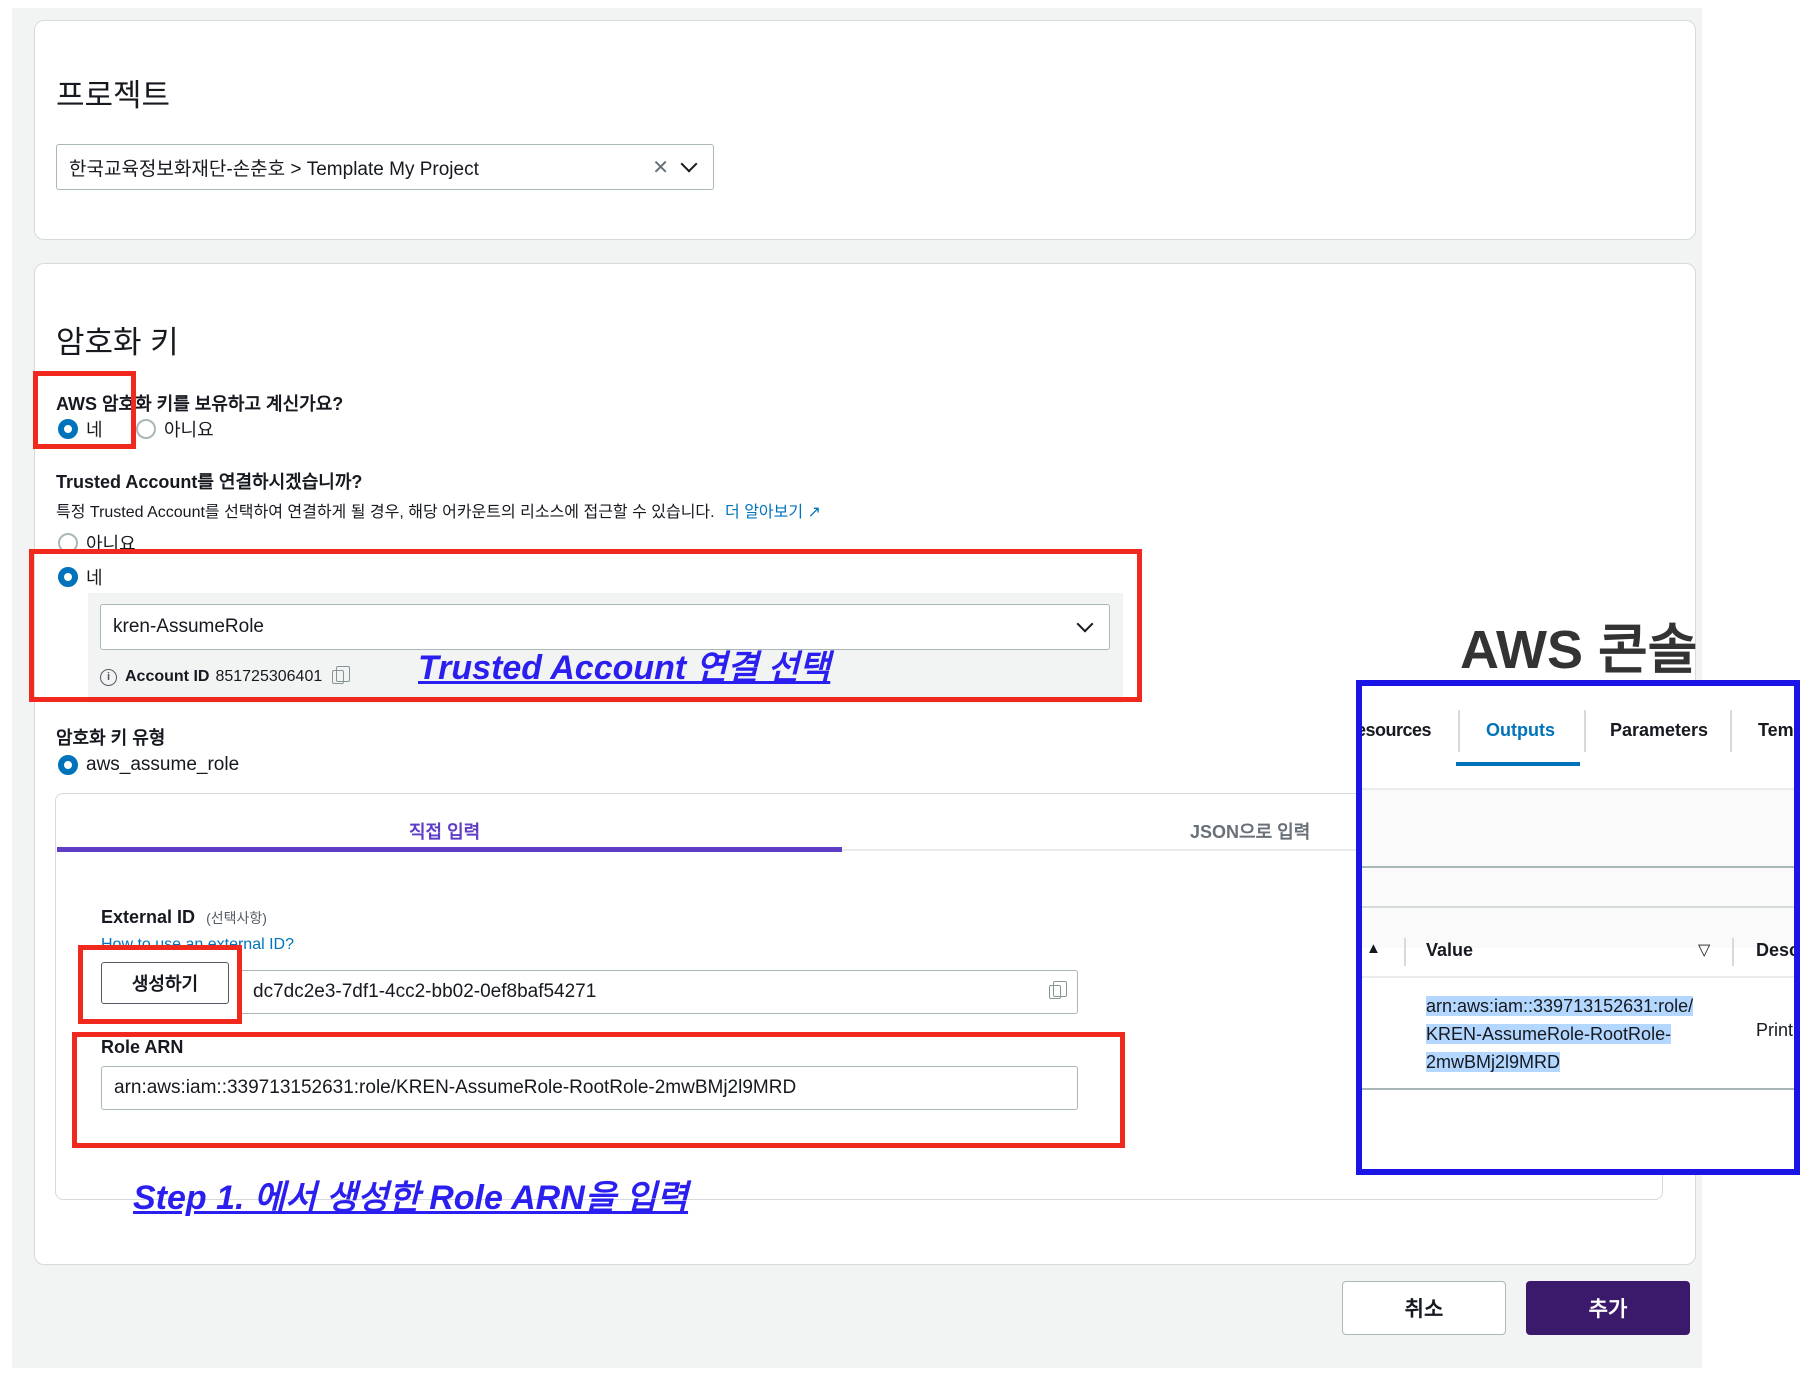 The width and height of the screenshot is (1817, 1376). Describe the element at coordinates (624, 668) in the screenshot. I see `trusted-annotation: Trusted Account 연결 선택` at that location.